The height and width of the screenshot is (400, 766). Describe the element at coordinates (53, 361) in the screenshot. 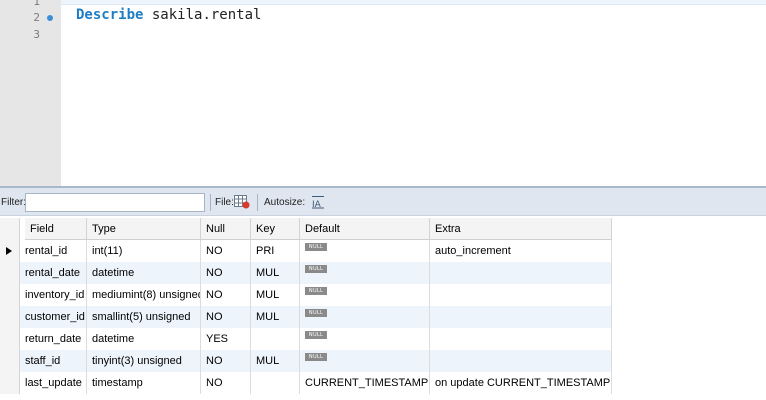

I see `cell-field: staff_id` at that location.